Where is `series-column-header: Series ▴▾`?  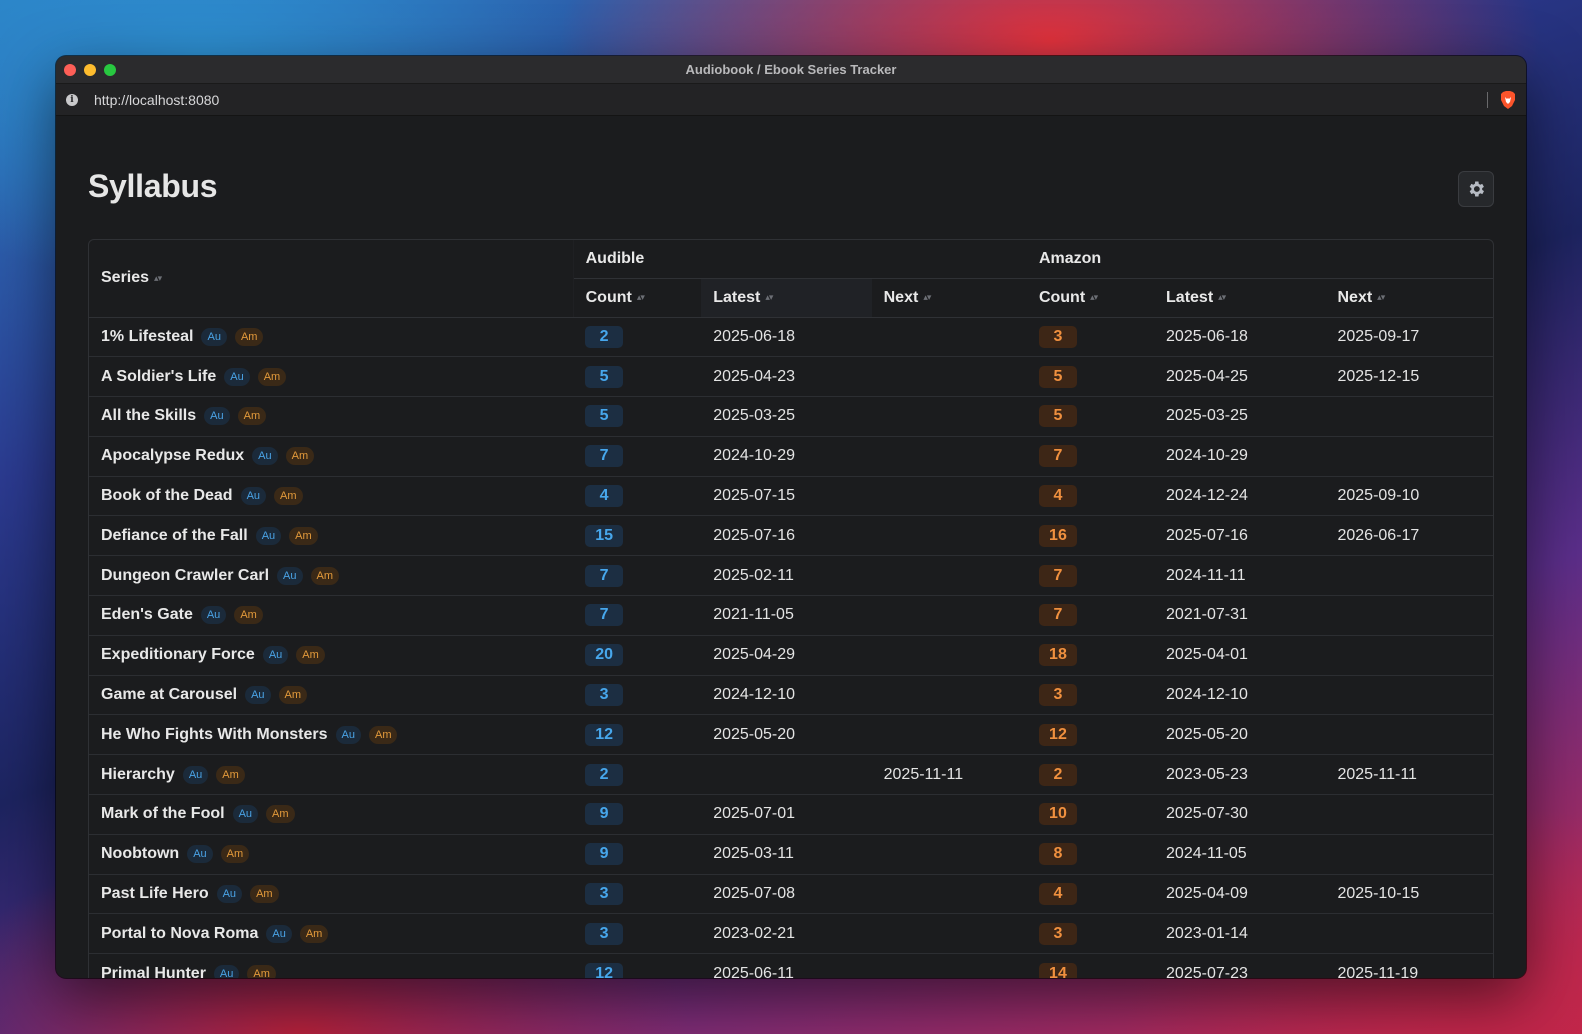
series-column-header: Series ▴▾ is located at coordinates (331, 279).